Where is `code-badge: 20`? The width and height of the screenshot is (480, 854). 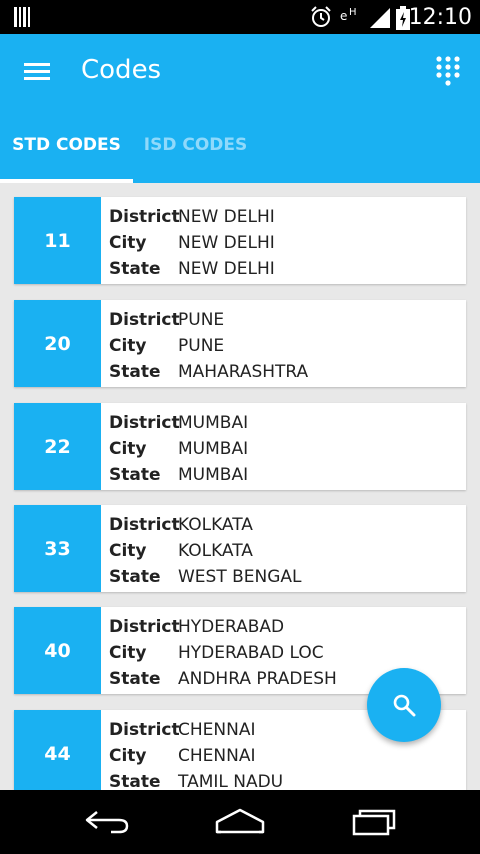 code-badge: 20 is located at coordinates (57, 343).